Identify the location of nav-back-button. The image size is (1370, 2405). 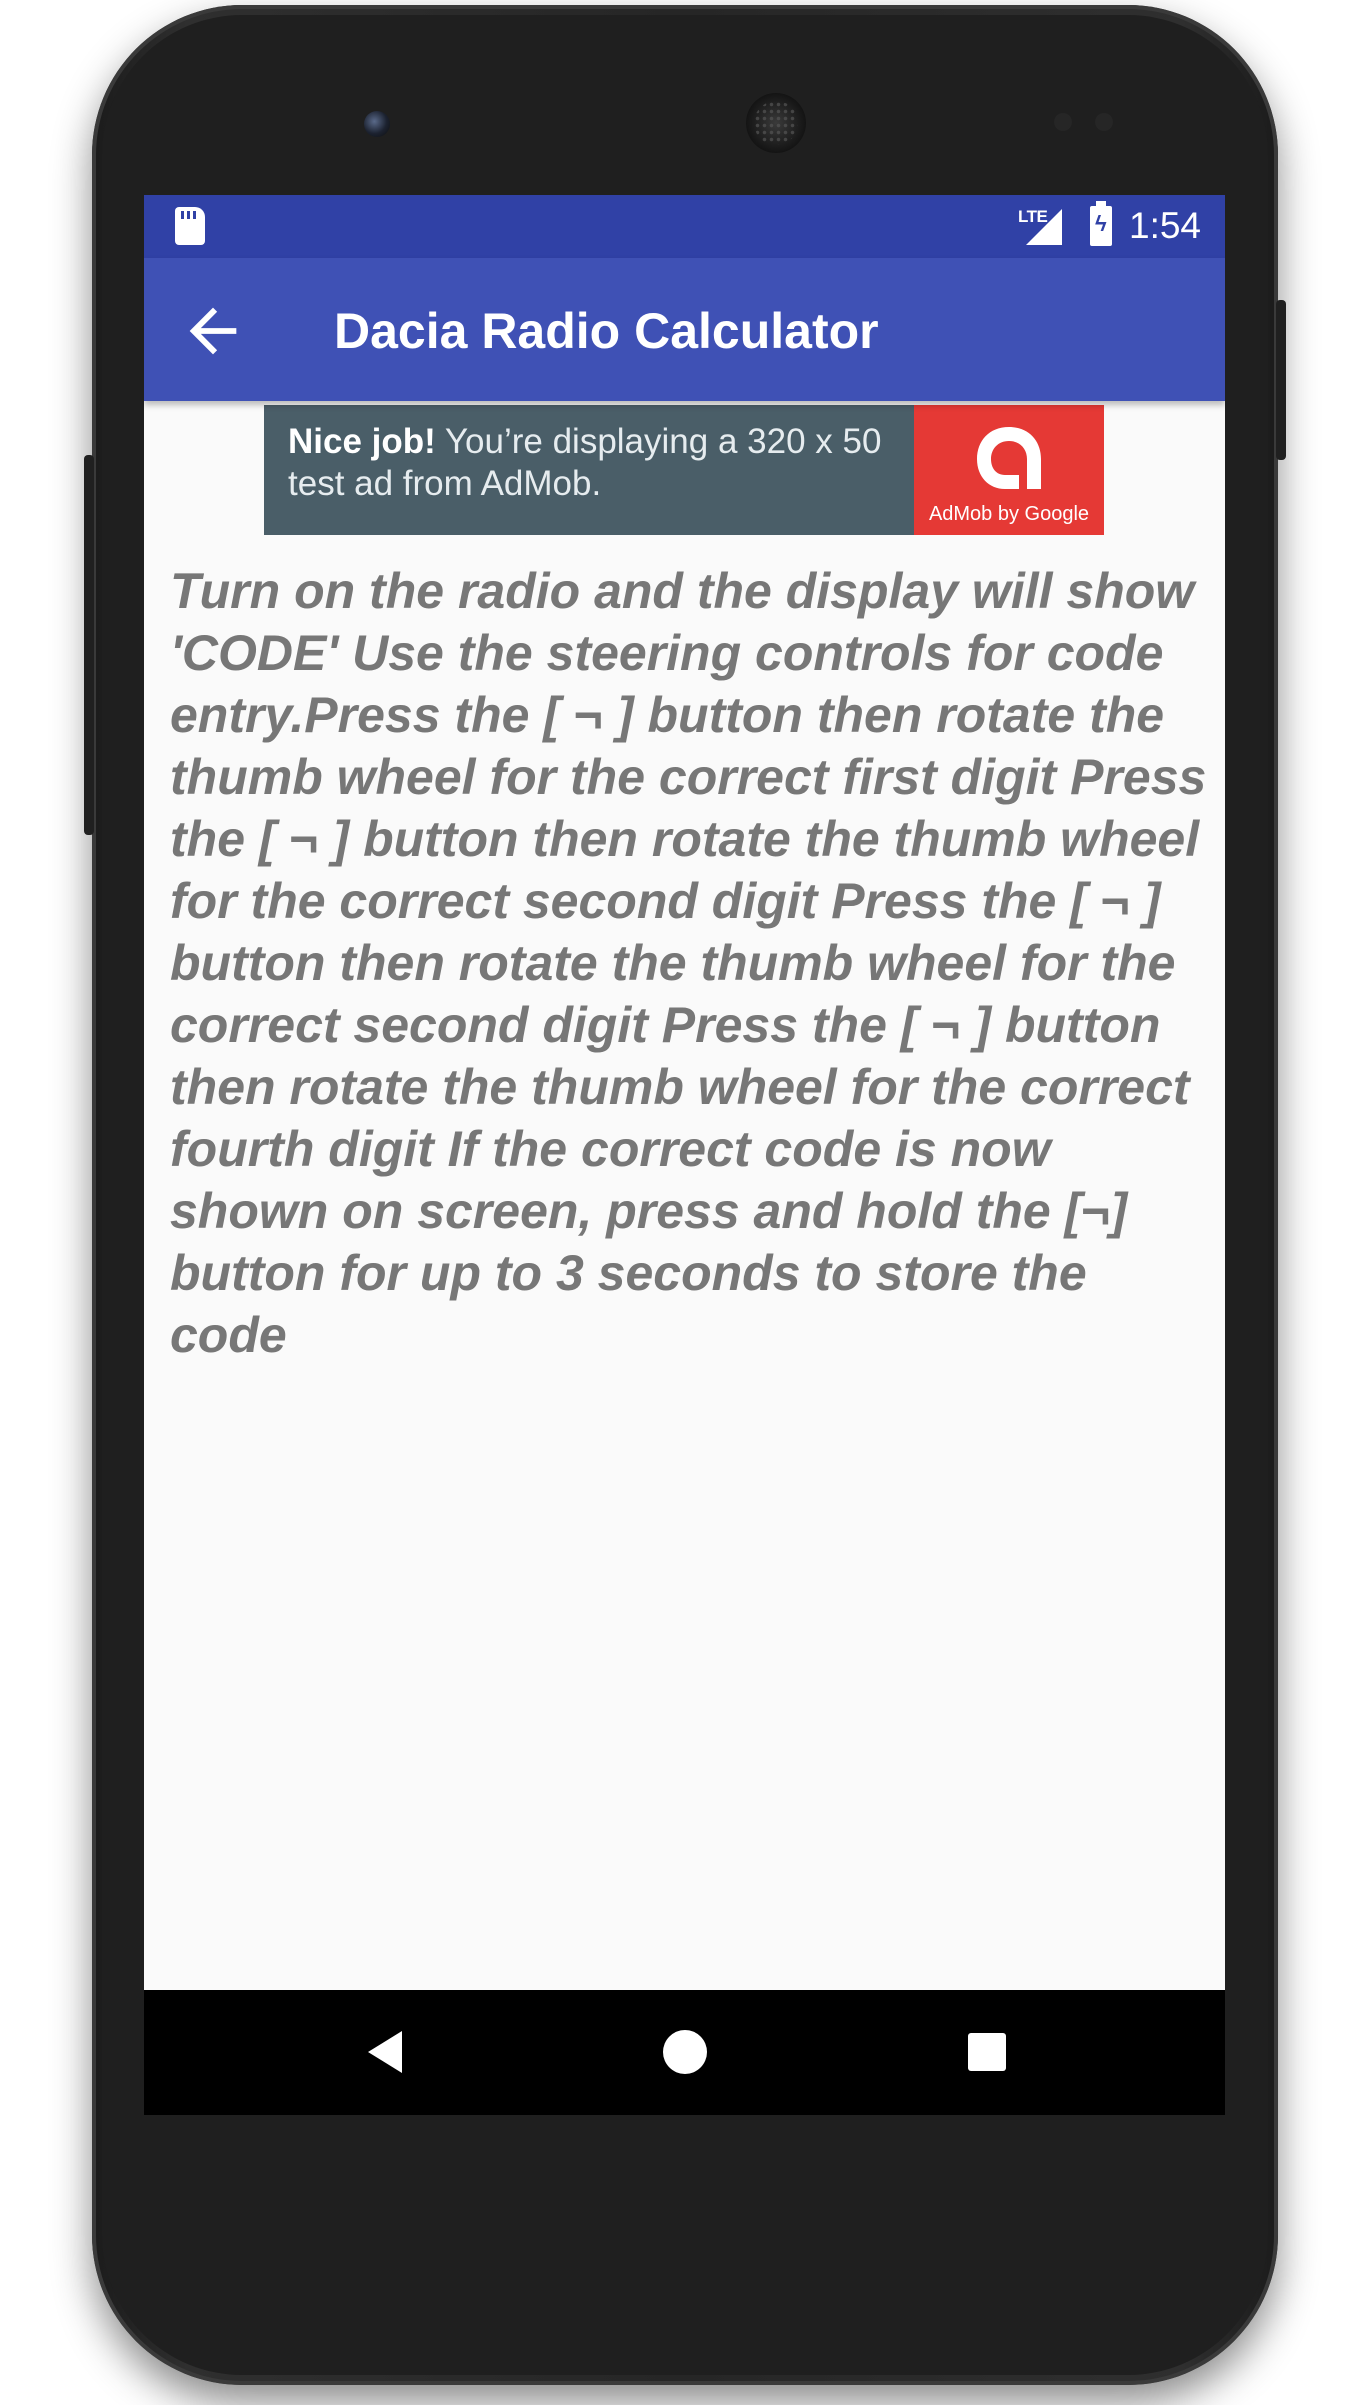
(387, 2052).